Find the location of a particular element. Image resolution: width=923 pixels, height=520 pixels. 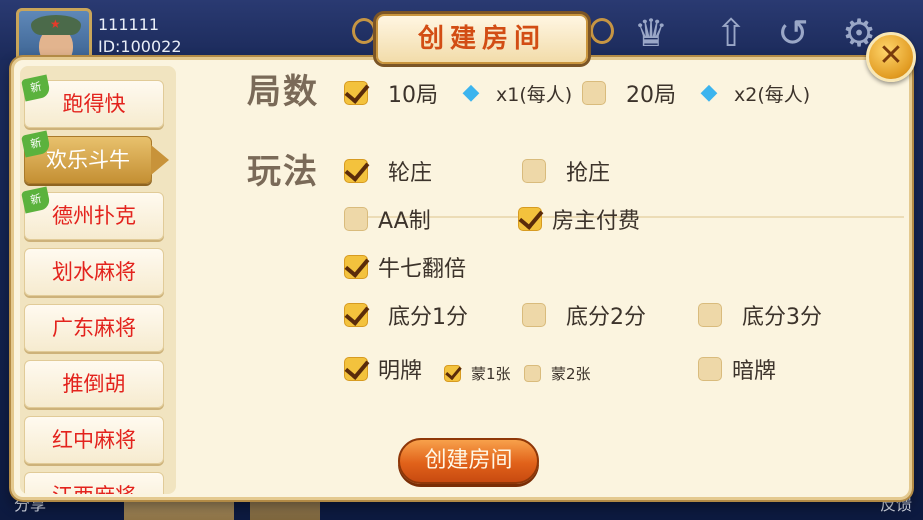

rounds-20-checkbox is located at coordinates (594, 93).